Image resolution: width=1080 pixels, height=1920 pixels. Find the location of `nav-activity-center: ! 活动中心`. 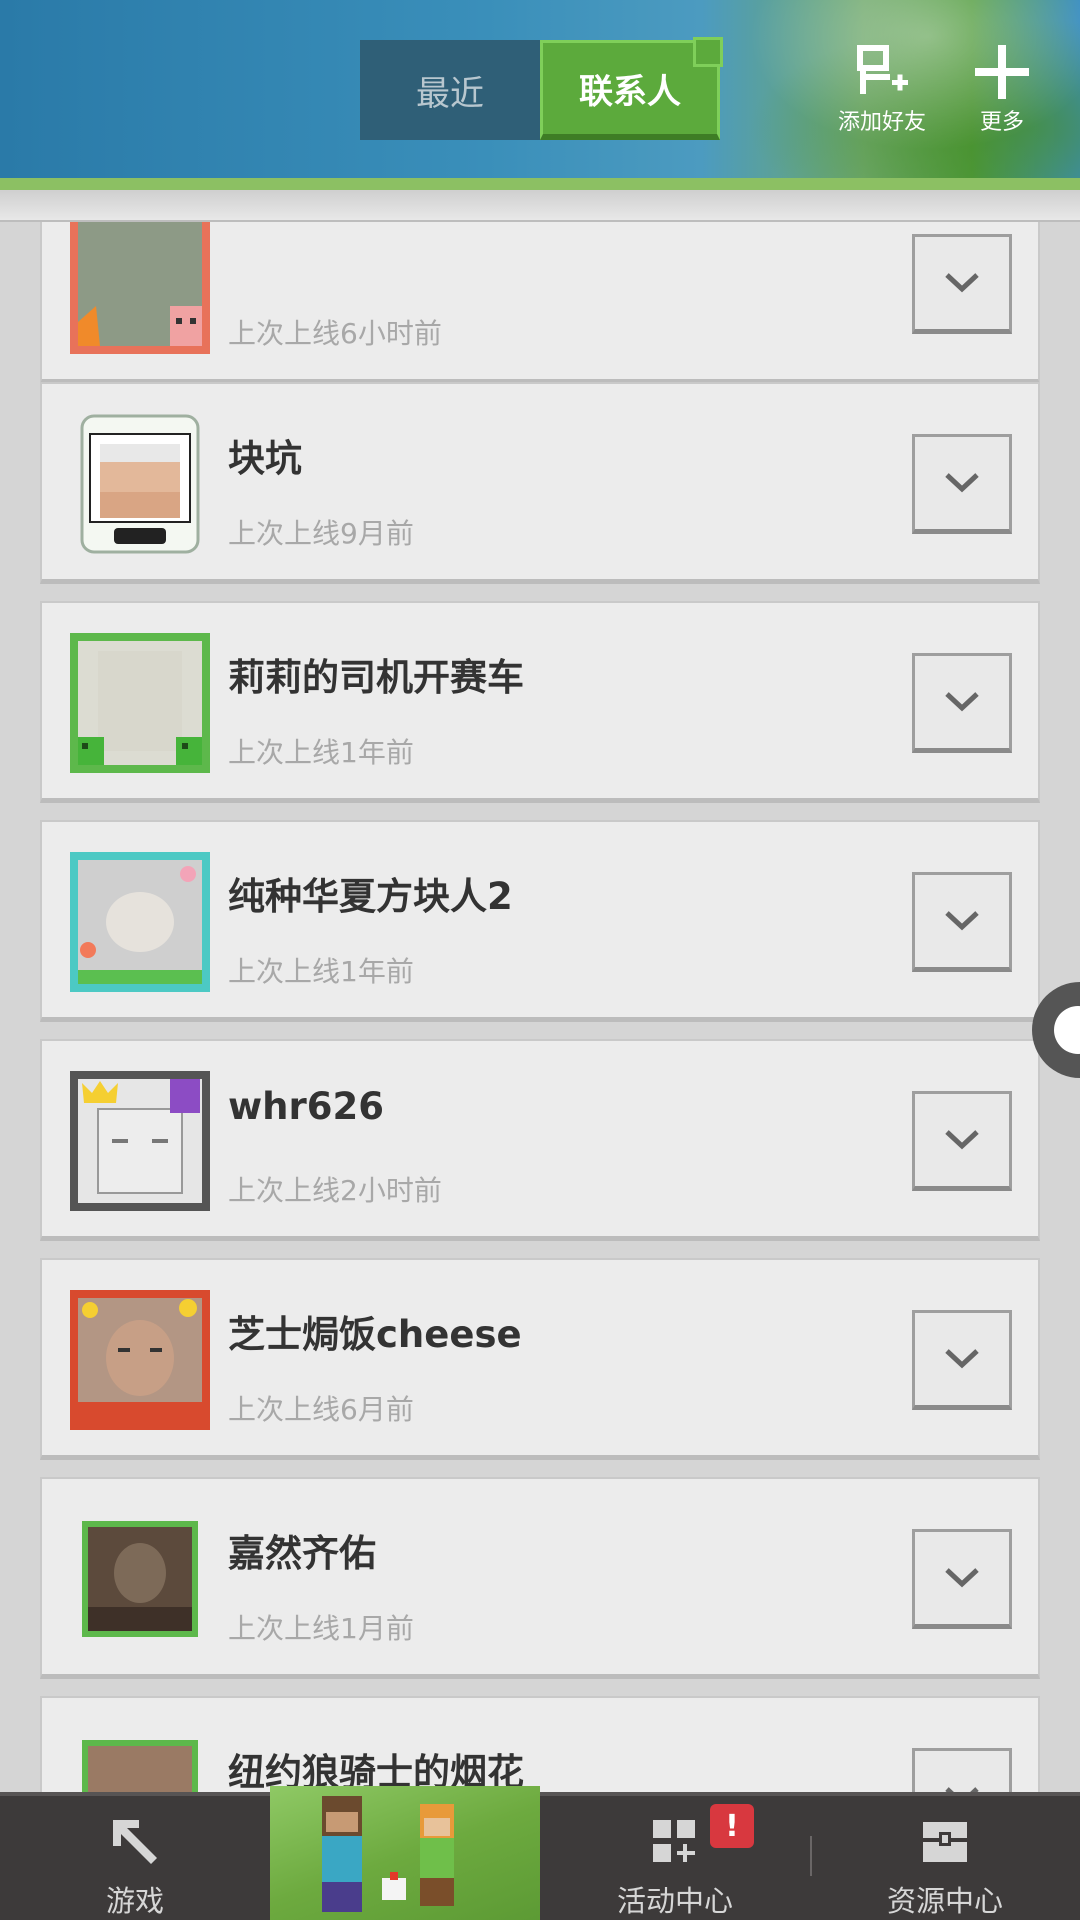

nav-activity-center: ! 活动中心 is located at coordinates (675, 1858).